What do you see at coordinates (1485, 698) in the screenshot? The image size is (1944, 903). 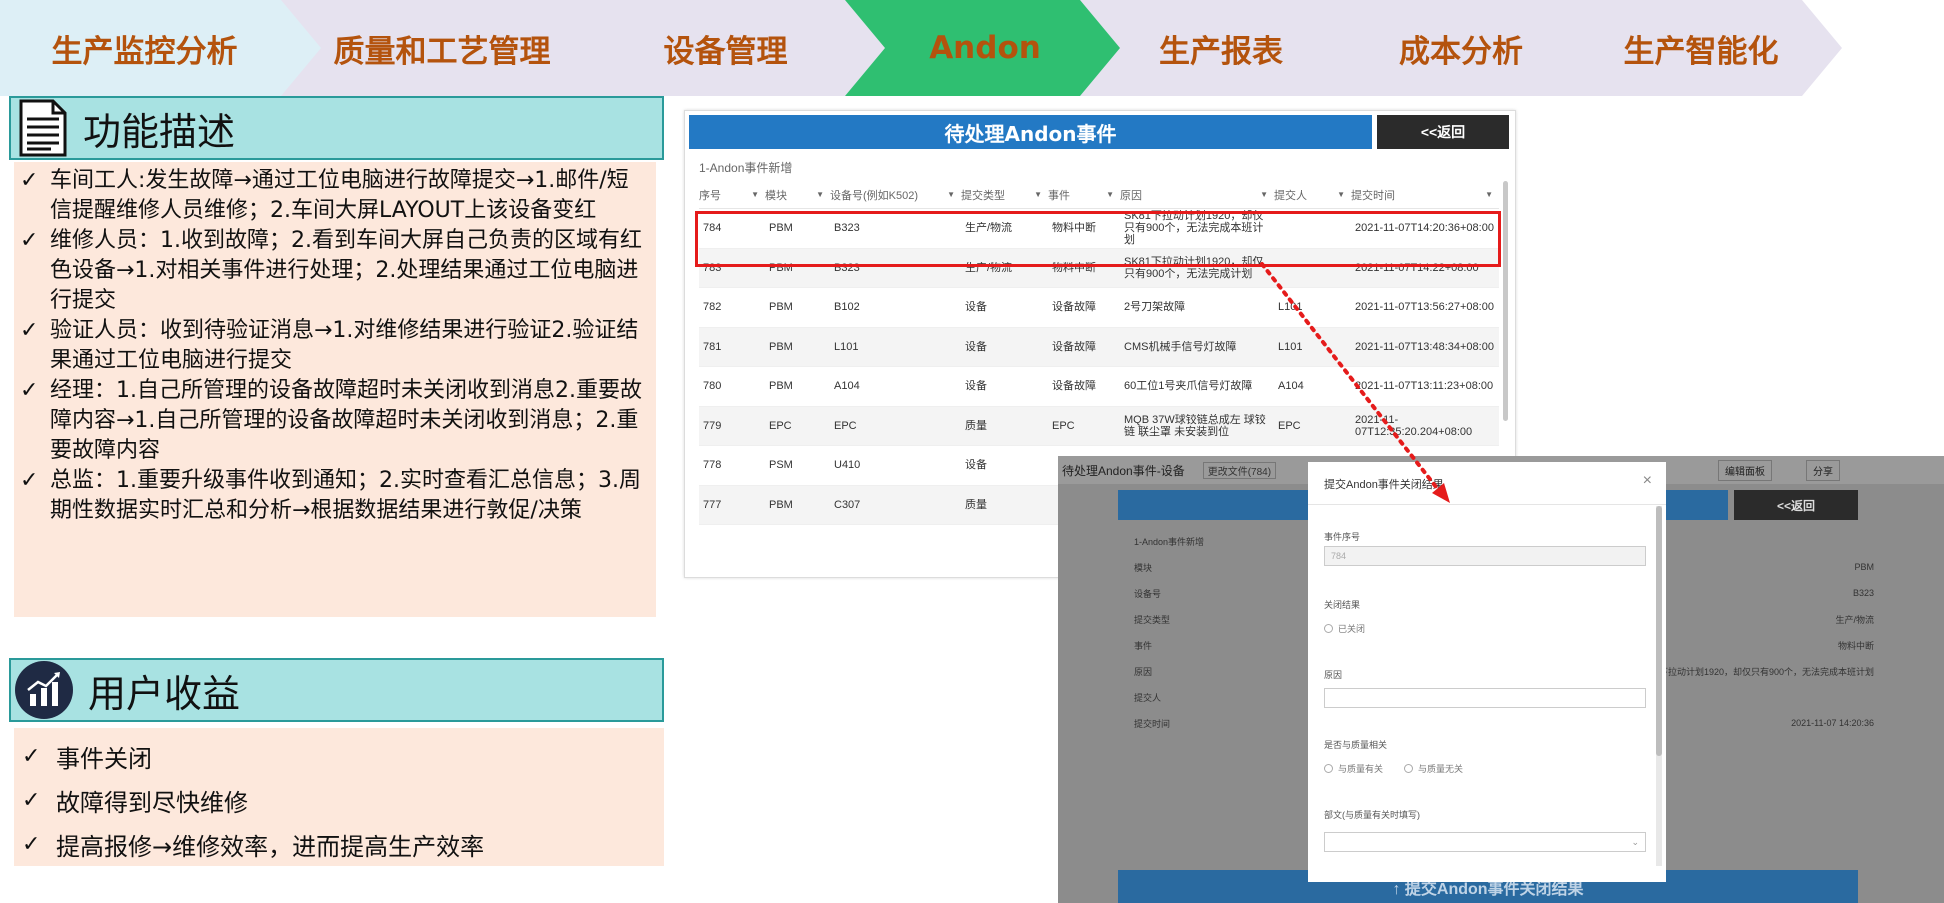 I see `reason-field` at bounding box center [1485, 698].